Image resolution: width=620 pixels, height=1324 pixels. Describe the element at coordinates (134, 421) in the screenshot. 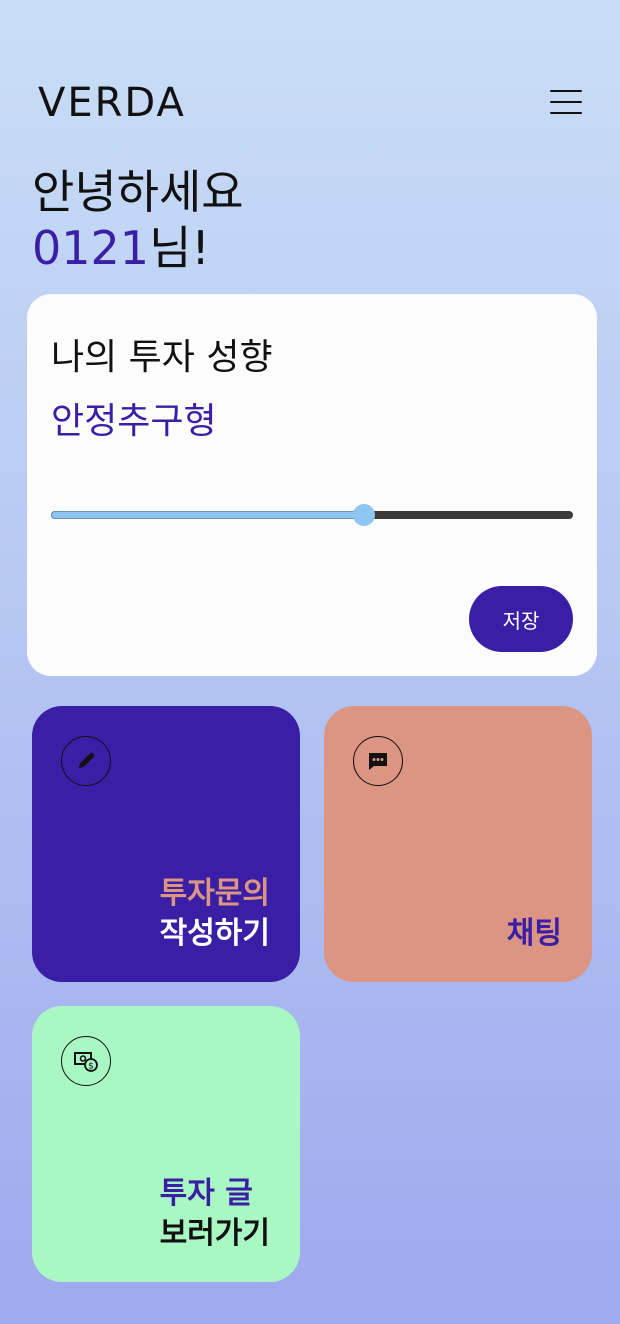

I see `preference-type: 안정추구형` at that location.